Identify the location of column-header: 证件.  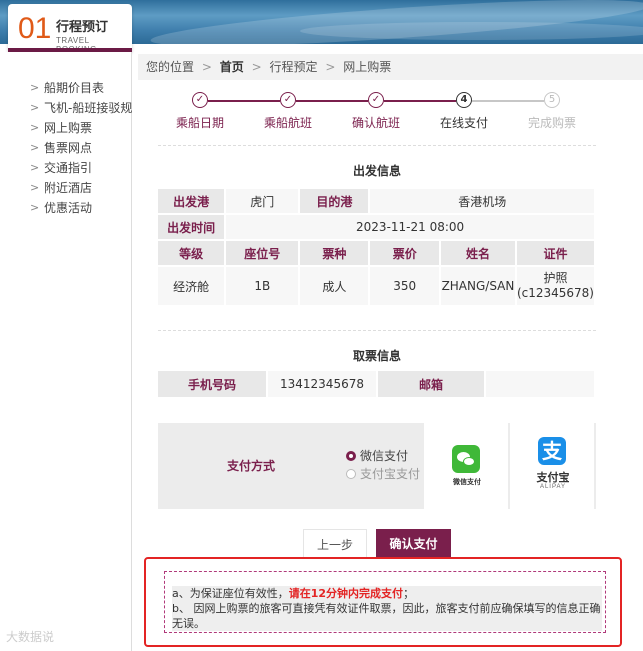
(556, 254).